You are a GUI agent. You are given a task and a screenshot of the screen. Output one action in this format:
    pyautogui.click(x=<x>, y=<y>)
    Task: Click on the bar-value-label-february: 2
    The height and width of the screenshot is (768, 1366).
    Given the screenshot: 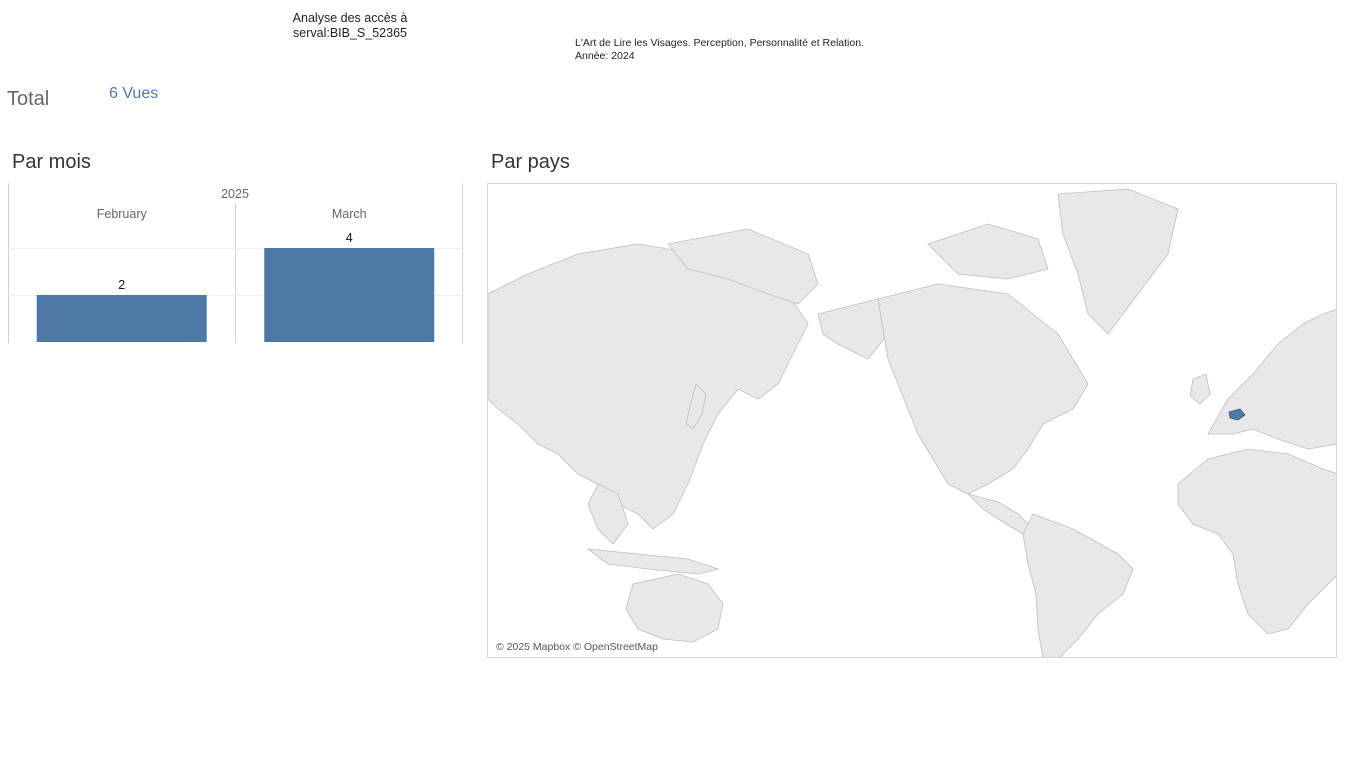 What is the action you would take?
    pyautogui.click(x=121, y=285)
    